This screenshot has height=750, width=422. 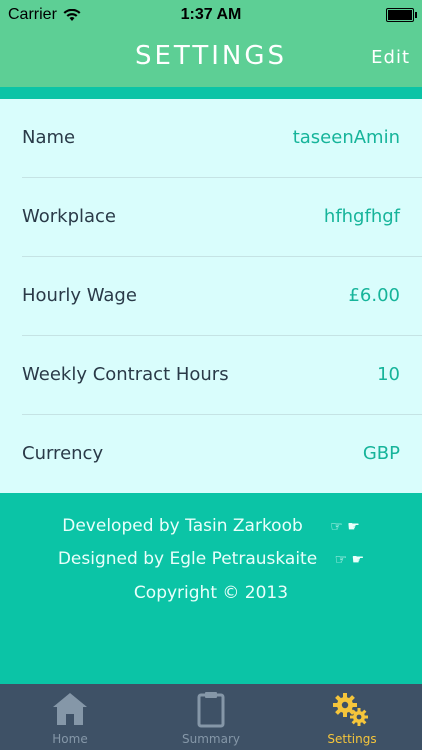 I want to click on designer-credit-text: Designed by Egle Petrauskaite, so click(x=187, y=559).